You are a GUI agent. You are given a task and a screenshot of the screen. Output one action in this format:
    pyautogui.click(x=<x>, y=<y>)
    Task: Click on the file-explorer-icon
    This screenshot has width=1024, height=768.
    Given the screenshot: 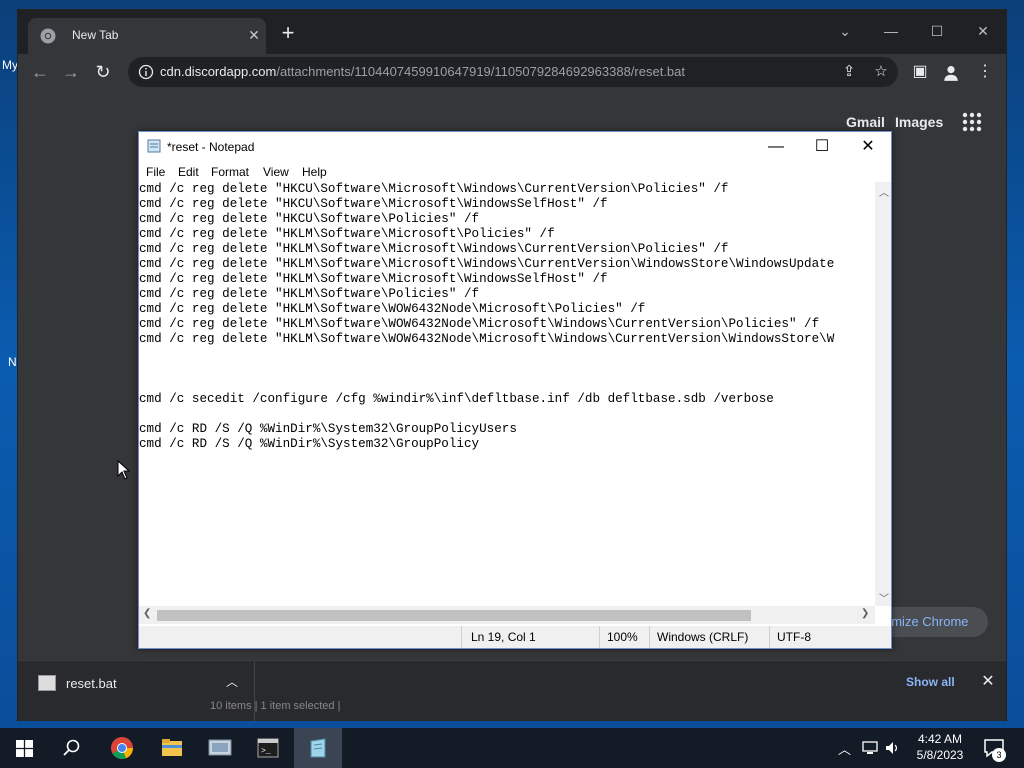 What is the action you would take?
    pyautogui.click(x=172, y=747)
    